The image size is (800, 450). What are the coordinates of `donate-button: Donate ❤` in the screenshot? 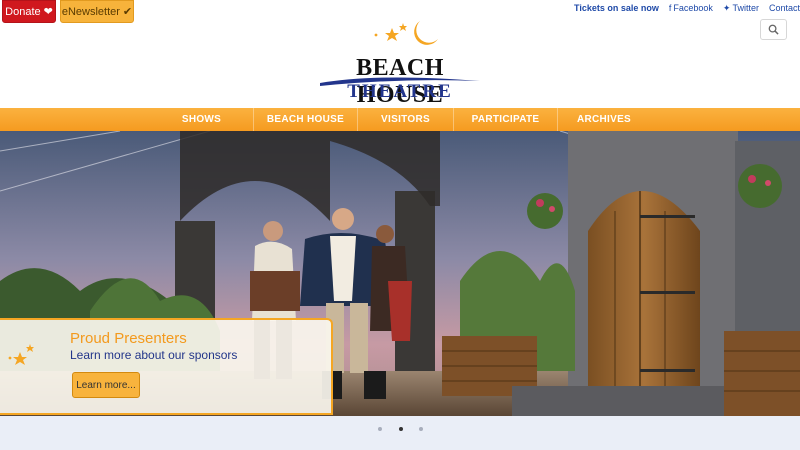 It's located at (29, 11).